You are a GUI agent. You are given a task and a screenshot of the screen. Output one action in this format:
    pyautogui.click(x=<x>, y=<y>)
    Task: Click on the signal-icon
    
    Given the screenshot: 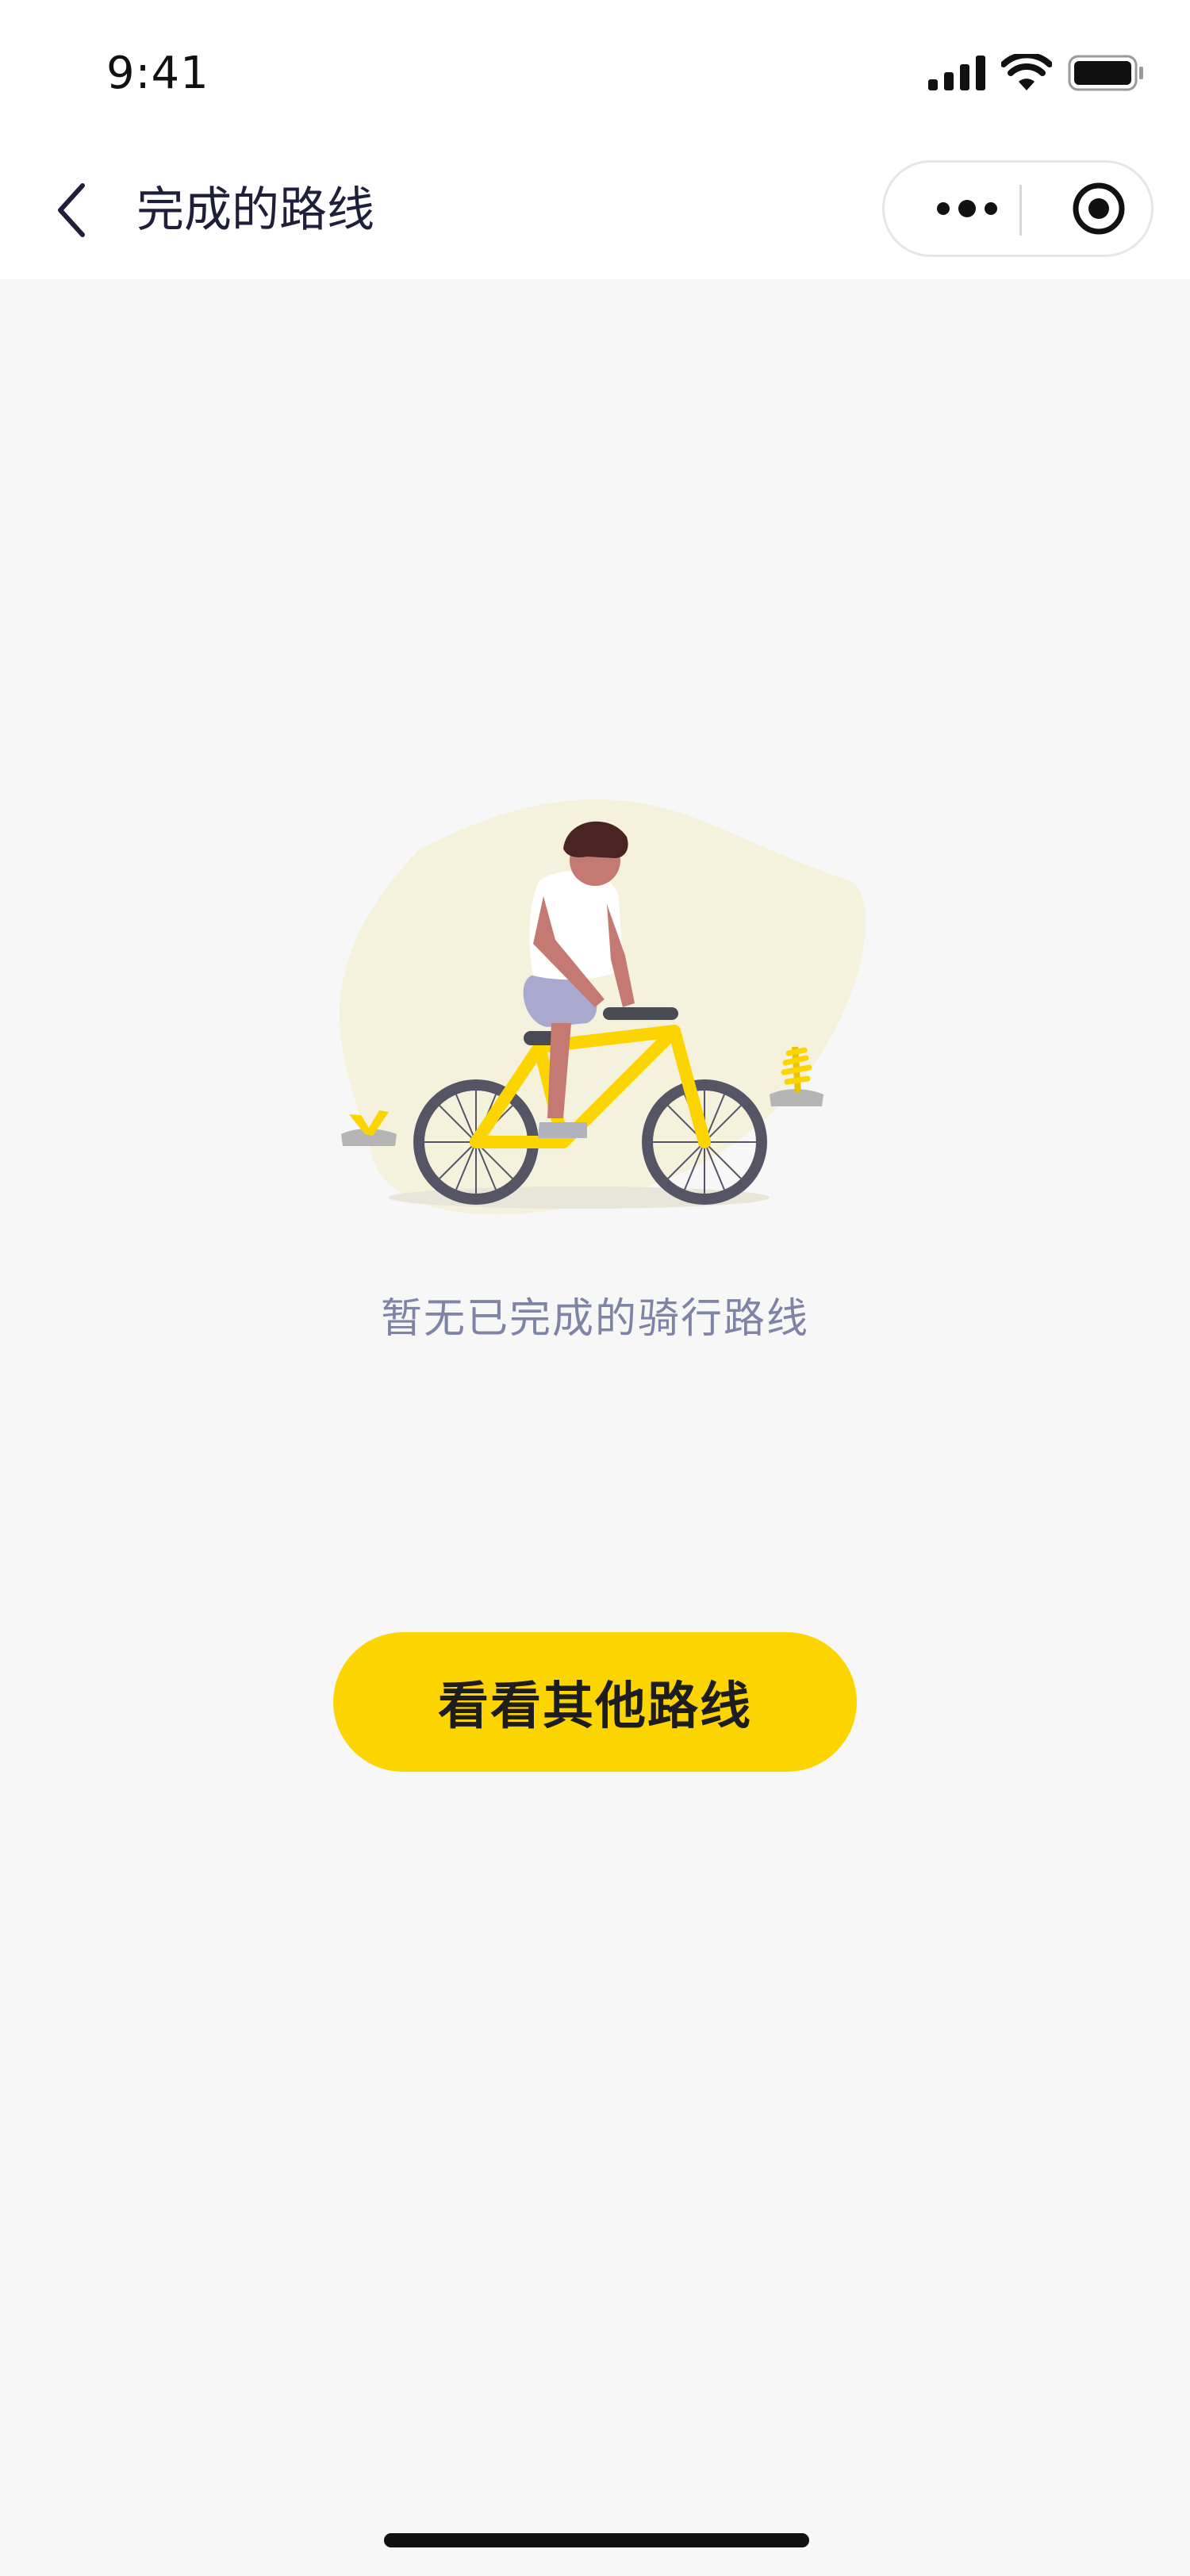 What is the action you would take?
    pyautogui.click(x=956, y=73)
    